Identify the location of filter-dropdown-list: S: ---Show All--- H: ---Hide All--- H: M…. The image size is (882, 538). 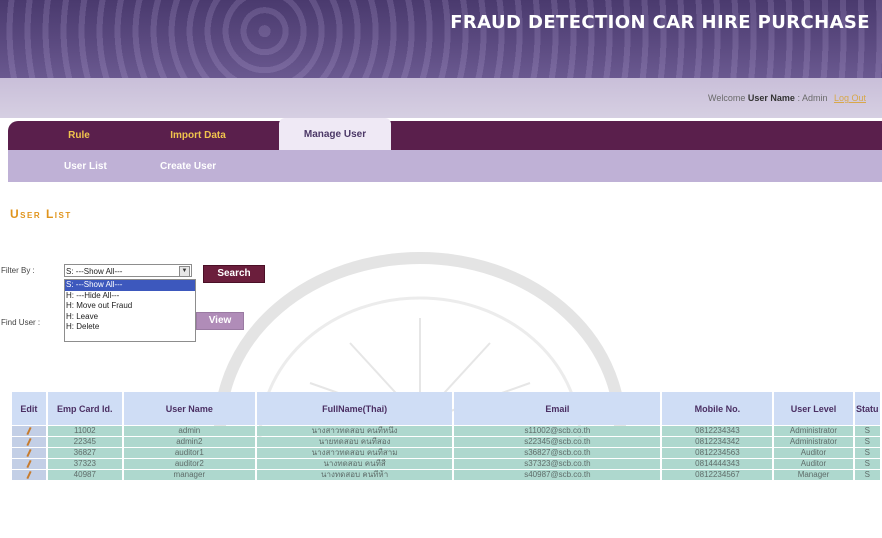
(130, 310).